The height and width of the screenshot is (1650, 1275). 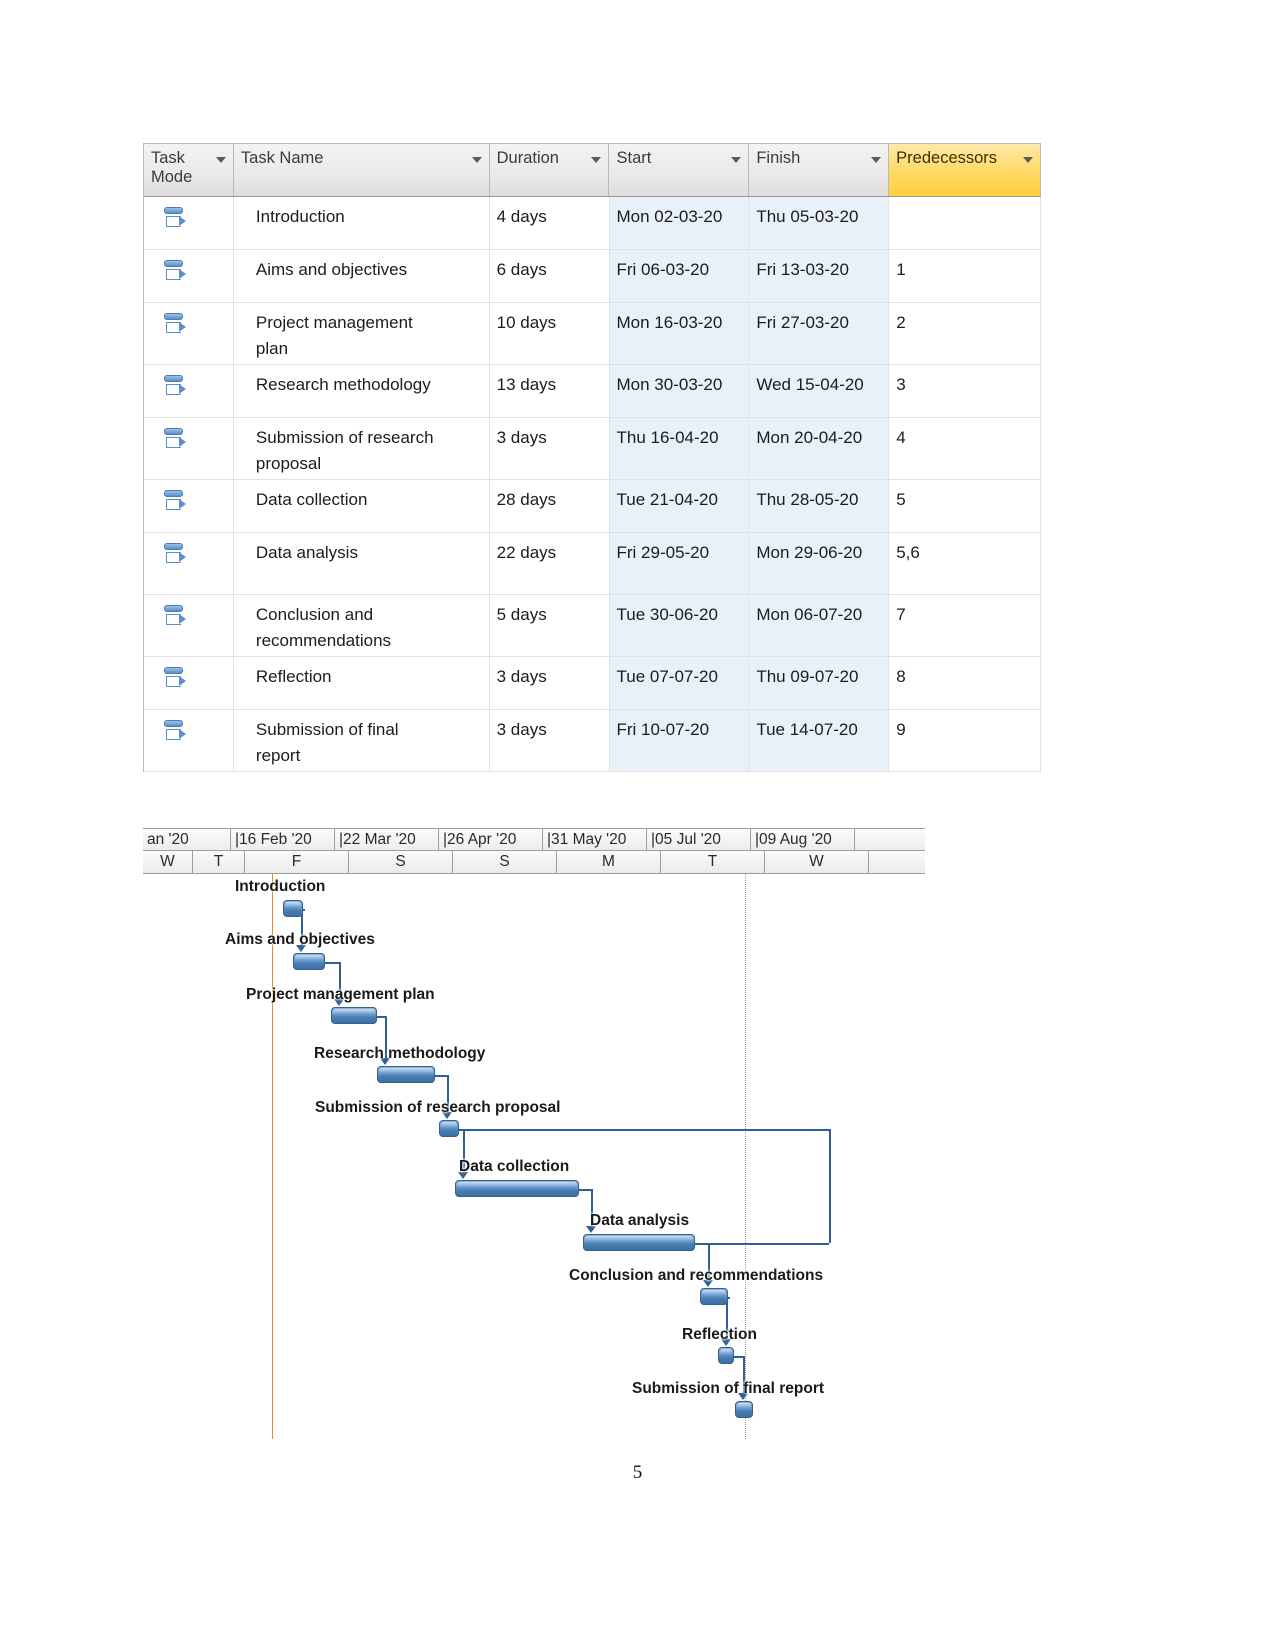 I want to click on cell-duration: 22 days, so click(x=550, y=563).